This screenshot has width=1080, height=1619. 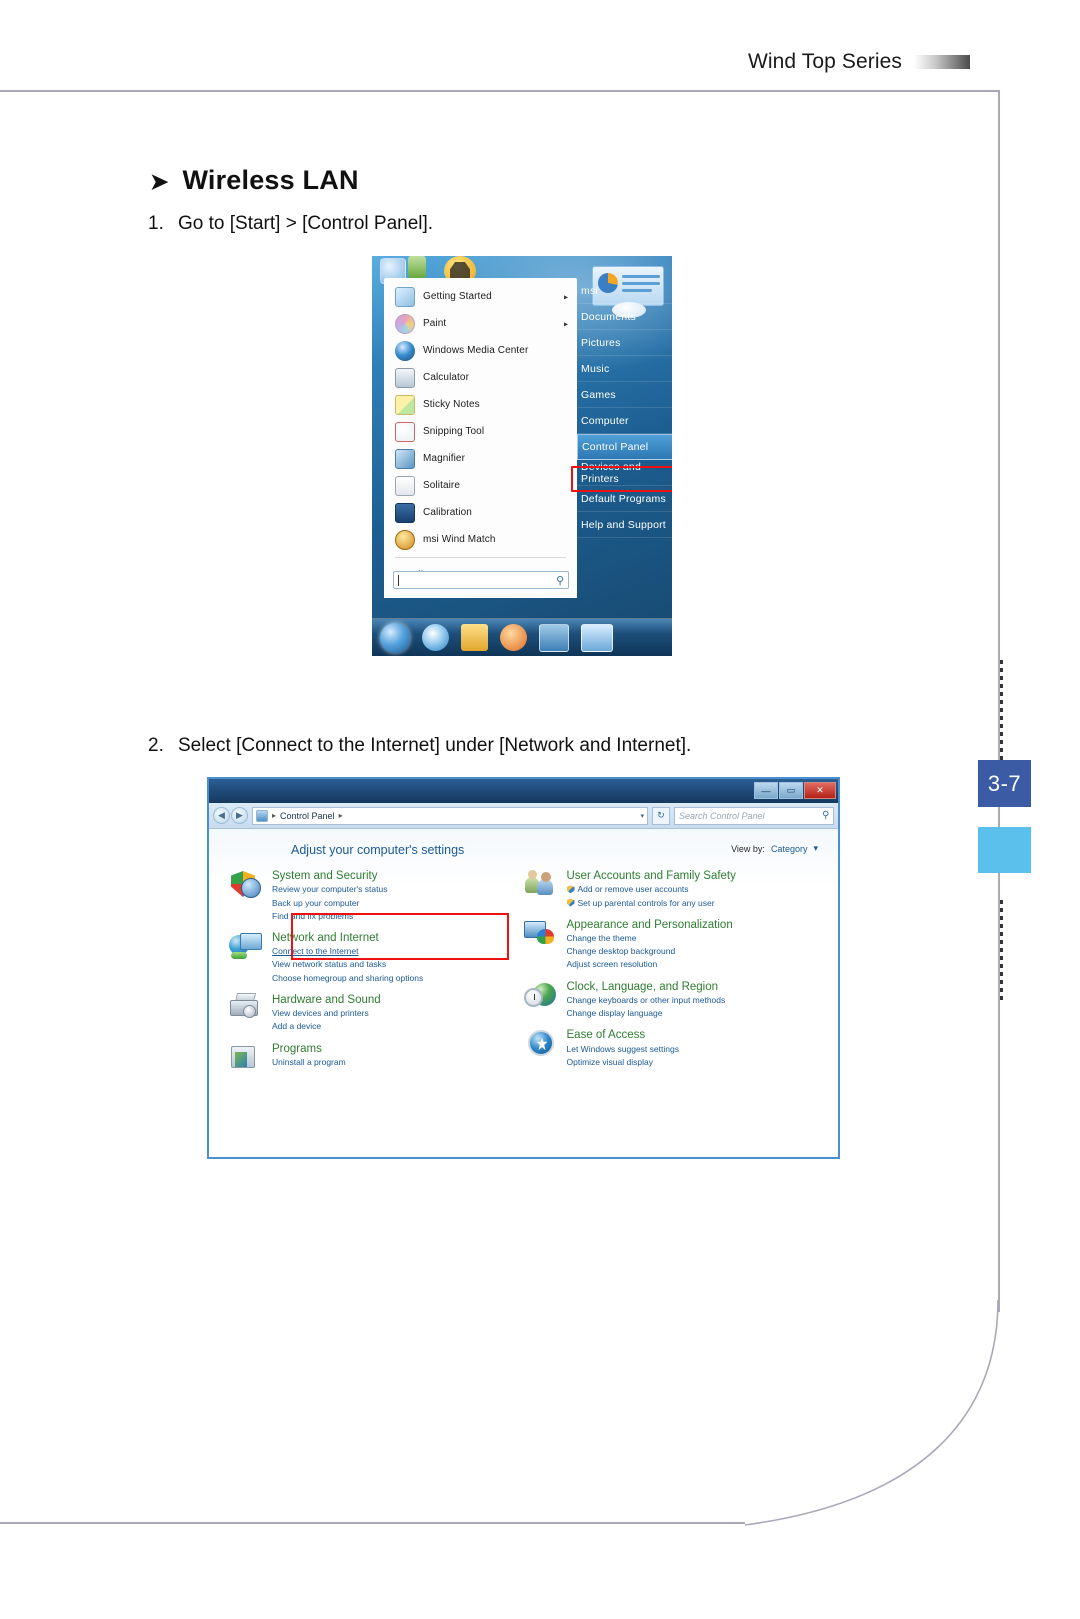 I want to click on close-button: ✕, so click(x=820, y=790).